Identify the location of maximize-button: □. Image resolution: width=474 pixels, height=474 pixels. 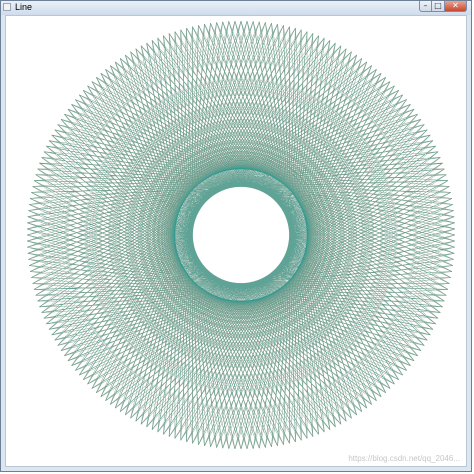
(438, 6).